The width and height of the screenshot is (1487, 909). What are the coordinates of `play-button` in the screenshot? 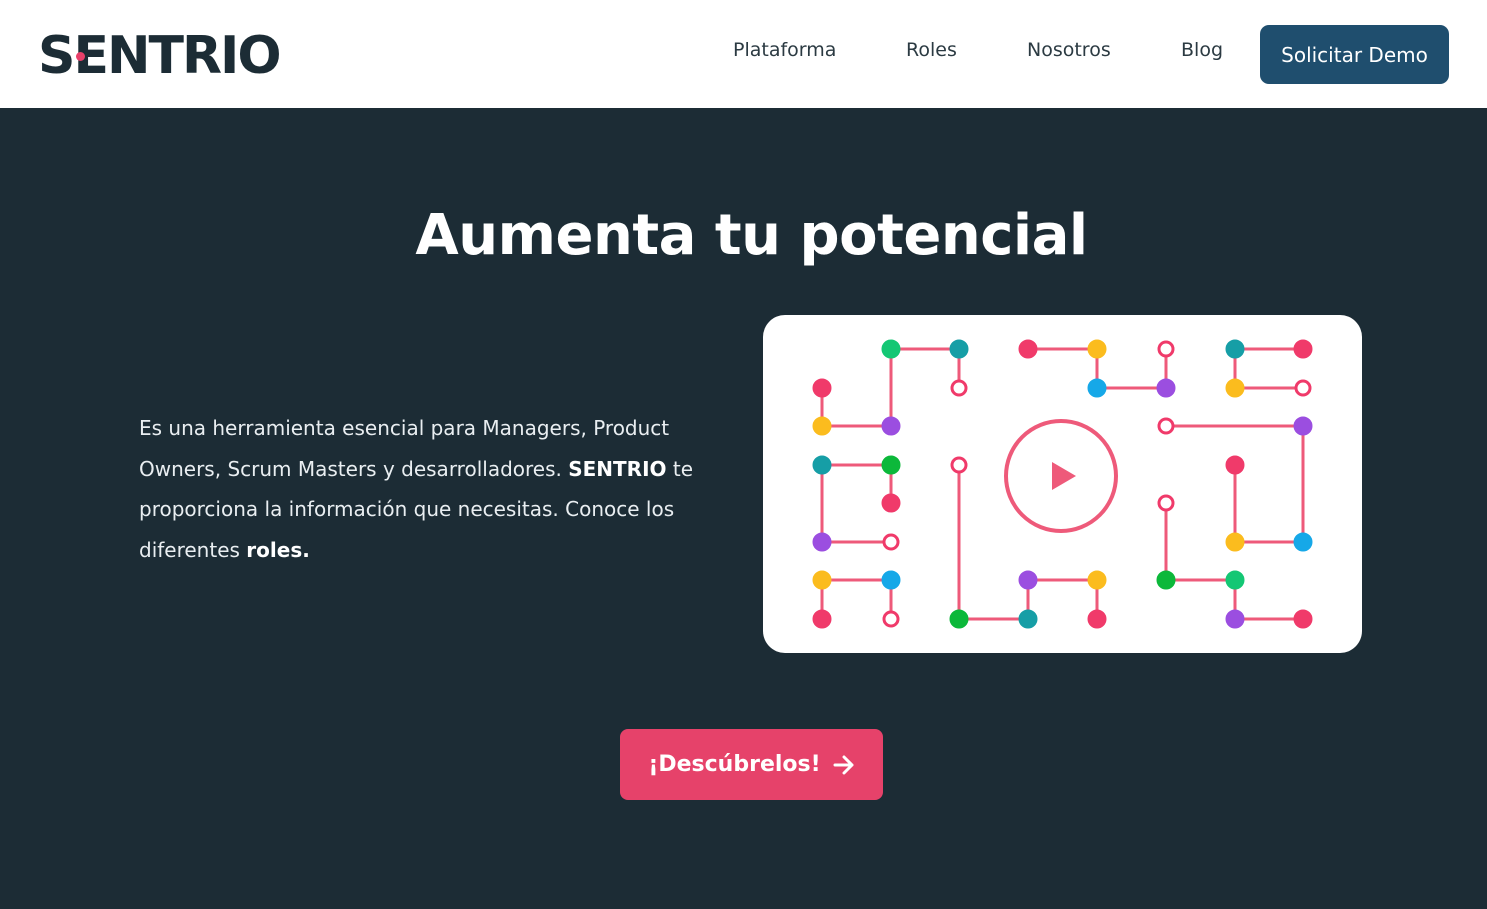 It's located at (1061, 476).